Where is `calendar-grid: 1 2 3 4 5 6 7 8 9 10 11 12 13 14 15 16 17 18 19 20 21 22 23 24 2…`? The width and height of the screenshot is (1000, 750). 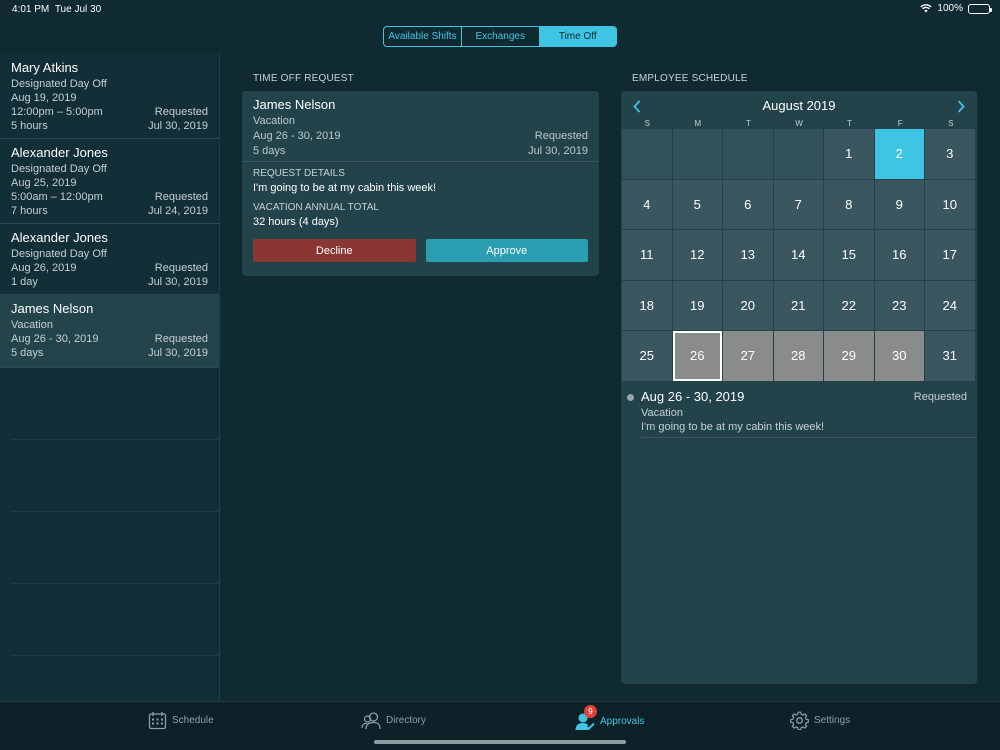 calendar-grid: 1 2 3 4 5 6 7 8 9 10 11 12 13 14 15 16 17 18 19 20 21 22 23 24 2… is located at coordinates (799, 255).